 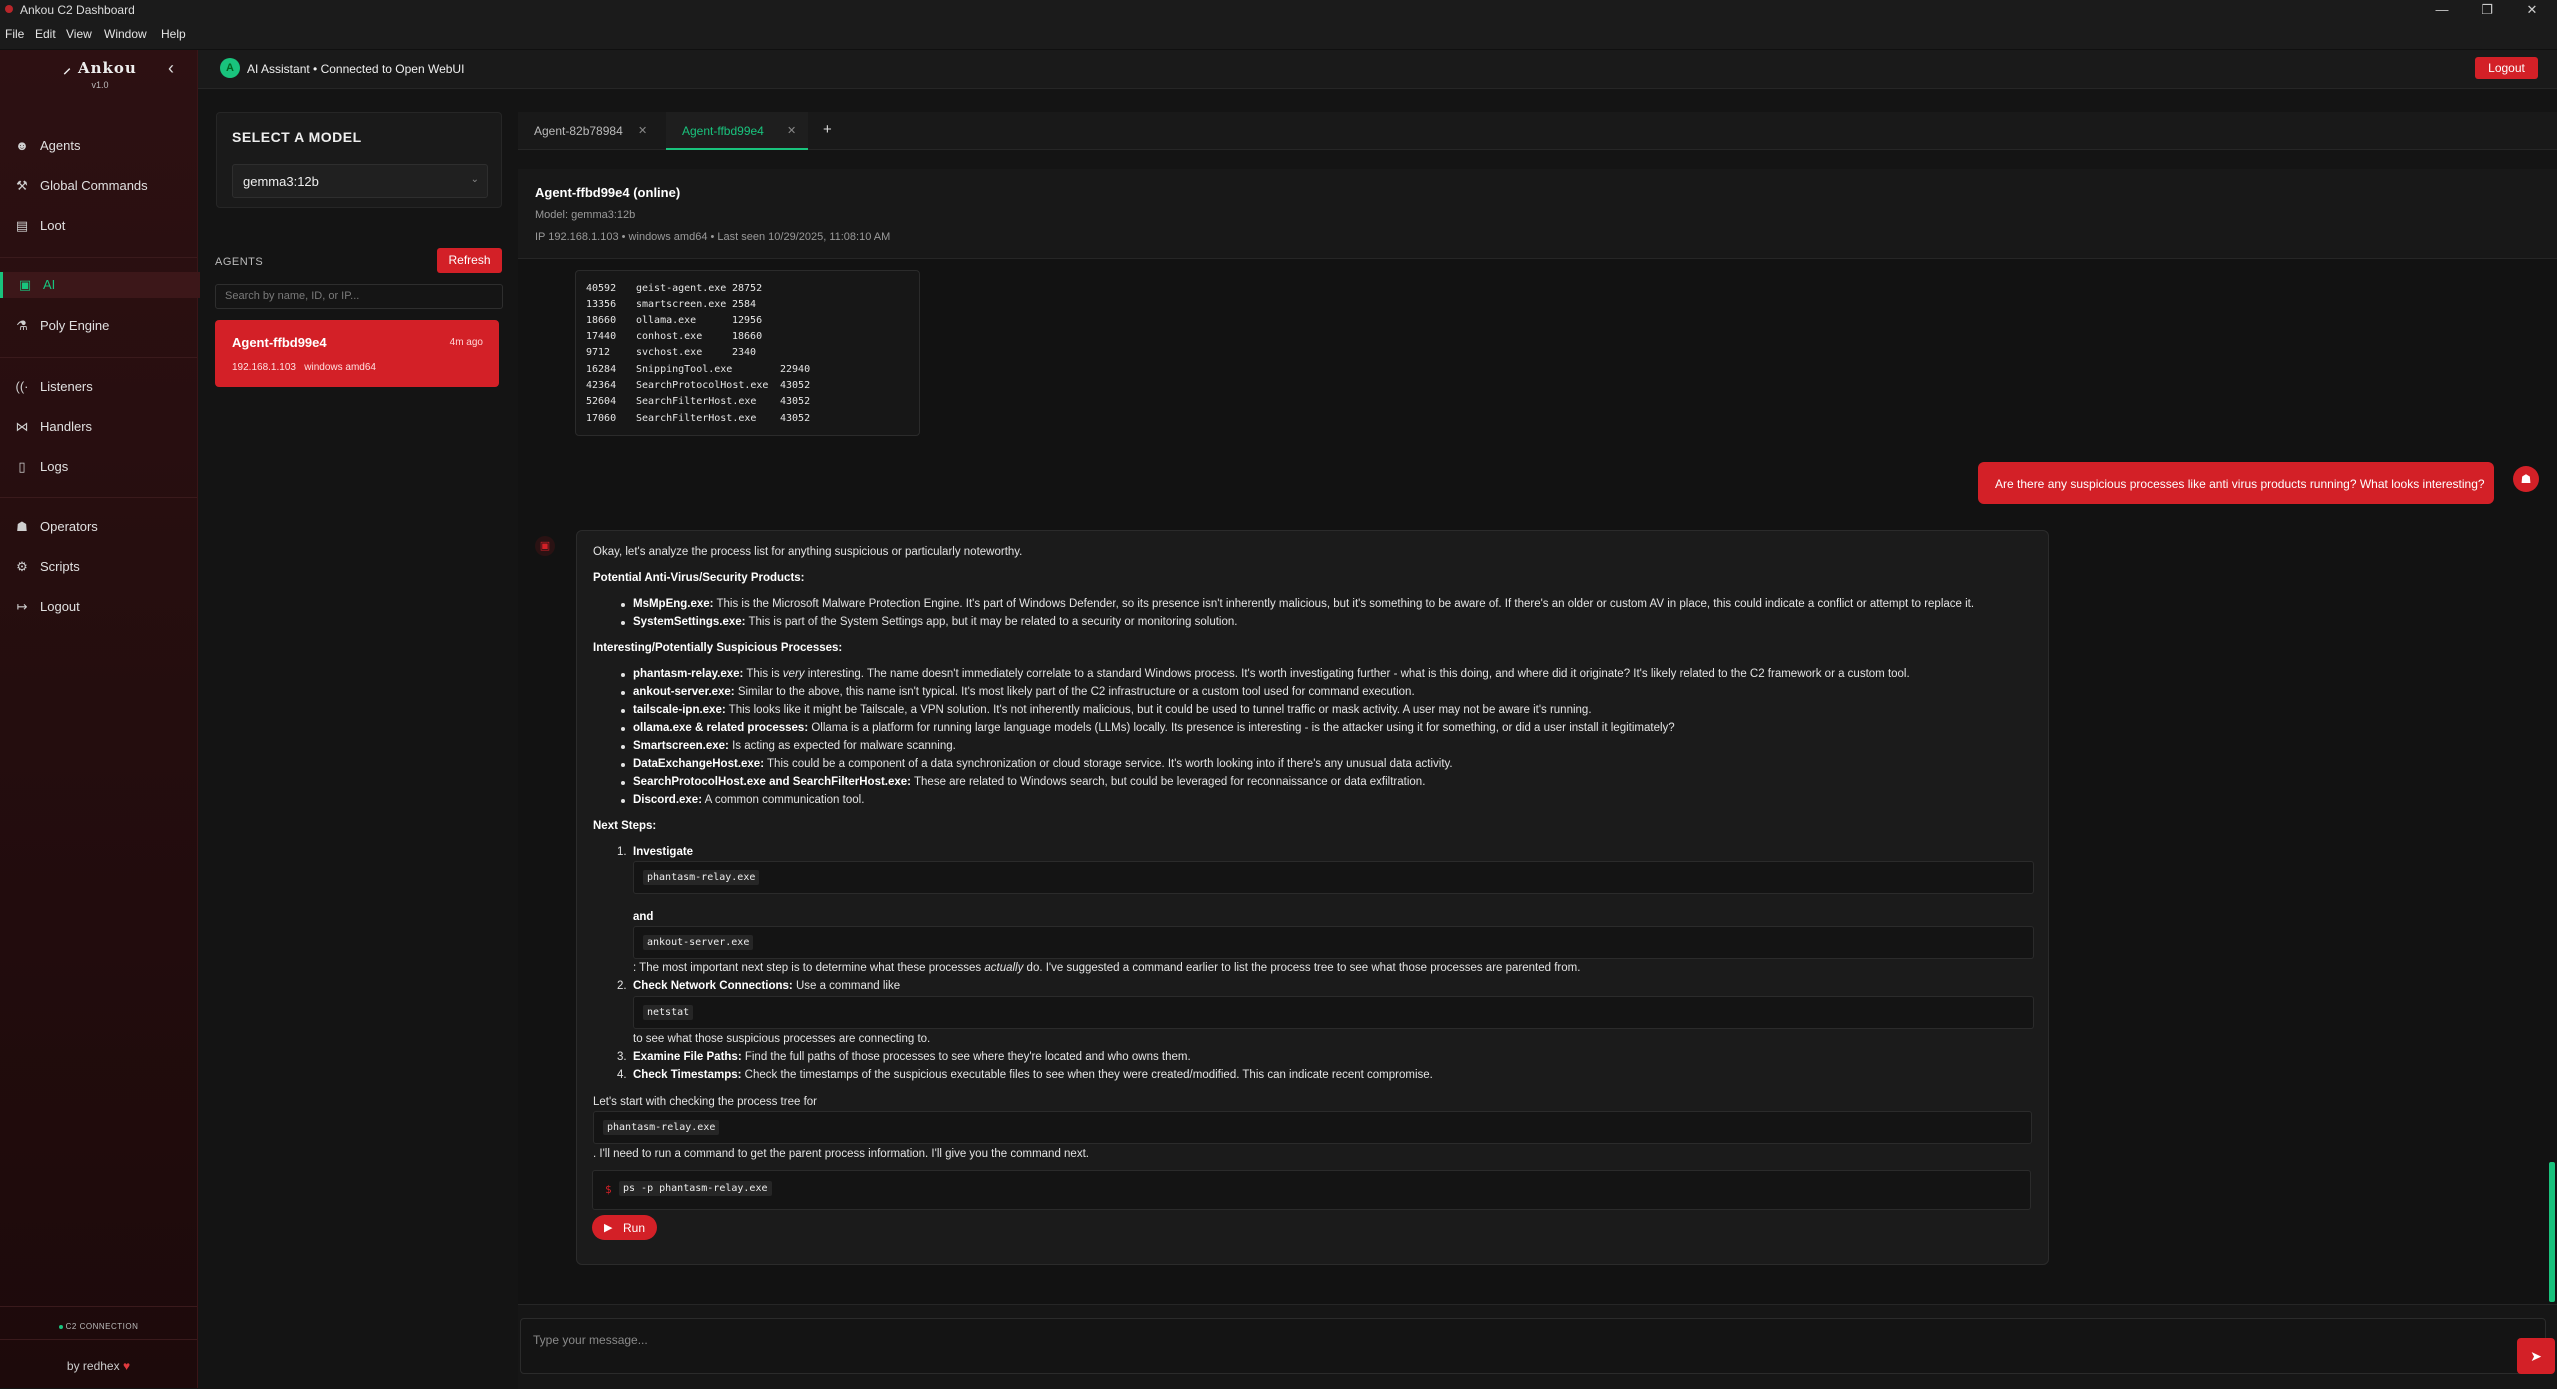 What do you see at coordinates (723, 131) in the screenshot?
I see `tab-label: Agent-ffbd99e4` at bounding box center [723, 131].